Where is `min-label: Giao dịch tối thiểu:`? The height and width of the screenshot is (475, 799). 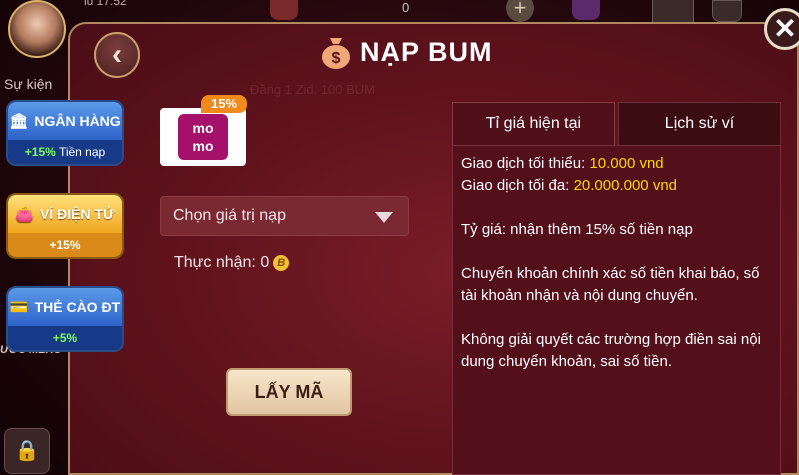
min-label: Giao dịch tối thiểu: is located at coordinates (525, 163).